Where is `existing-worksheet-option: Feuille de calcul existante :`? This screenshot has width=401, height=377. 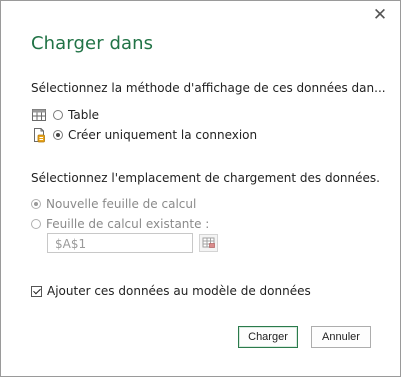
existing-worksheet-option: Feuille de calcul existante : is located at coordinates (120, 224).